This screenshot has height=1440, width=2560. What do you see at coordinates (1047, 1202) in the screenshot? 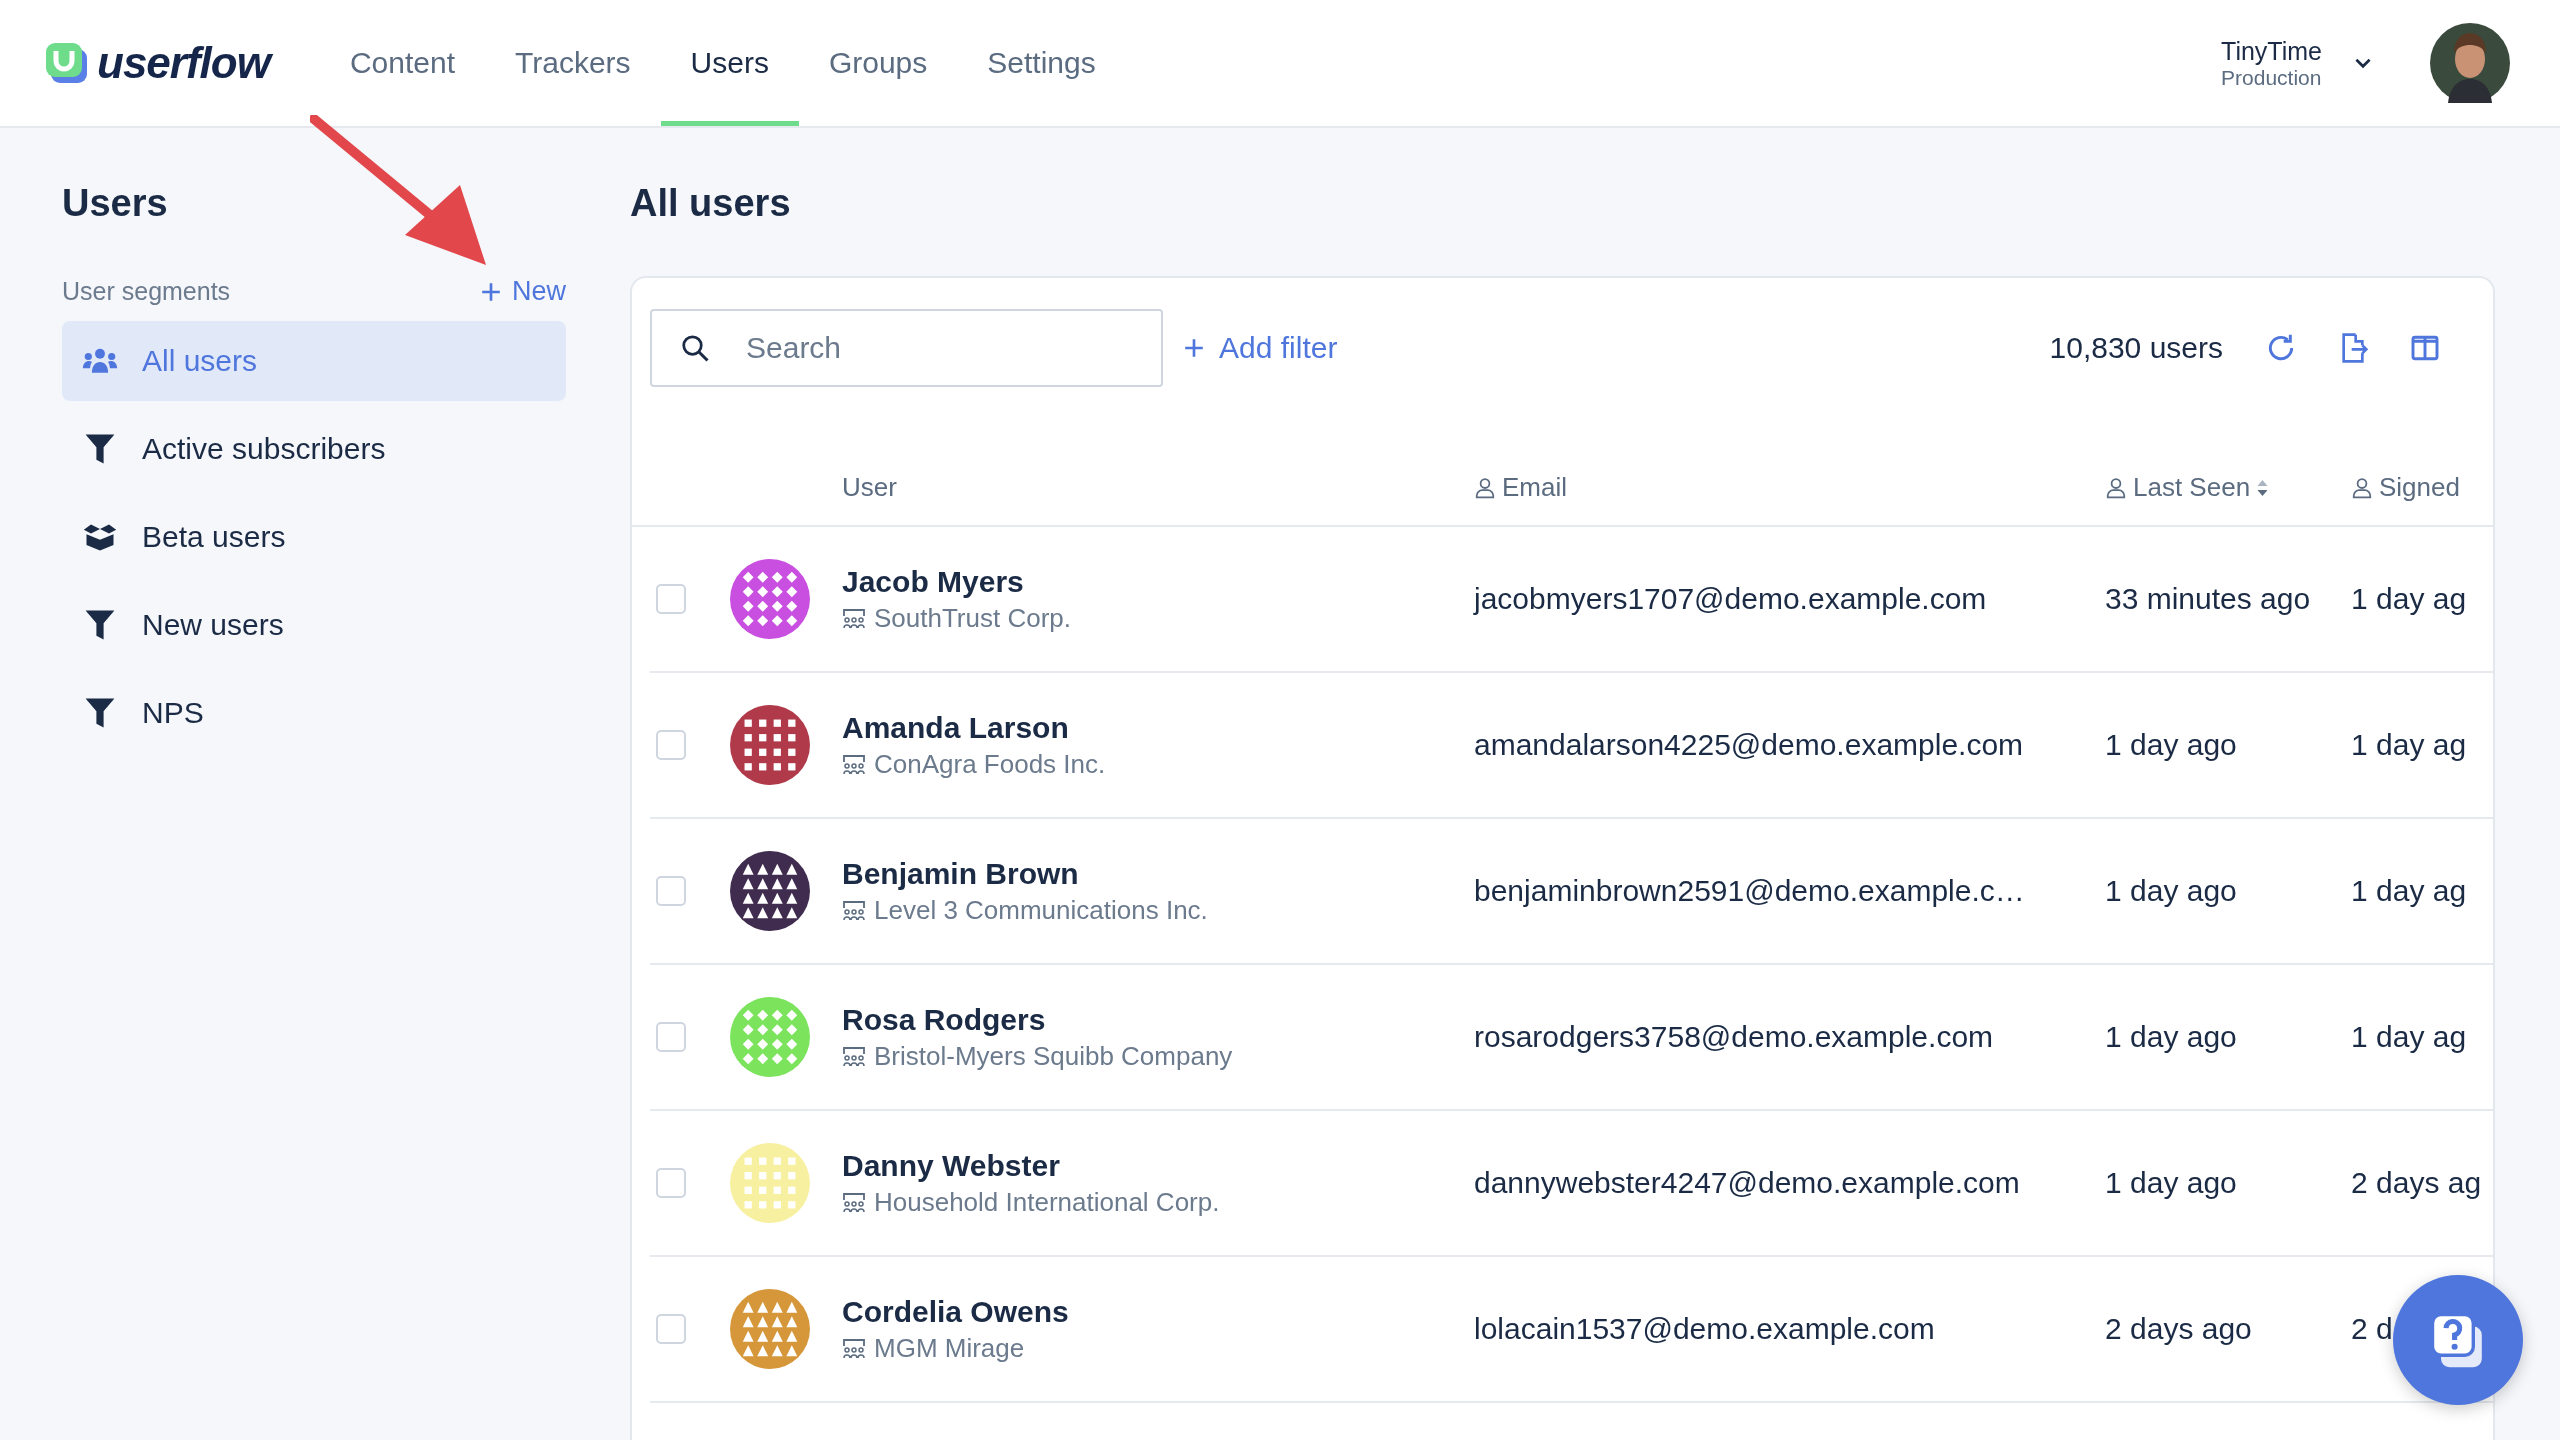
I see `company-name: Household International Corp.` at bounding box center [1047, 1202].